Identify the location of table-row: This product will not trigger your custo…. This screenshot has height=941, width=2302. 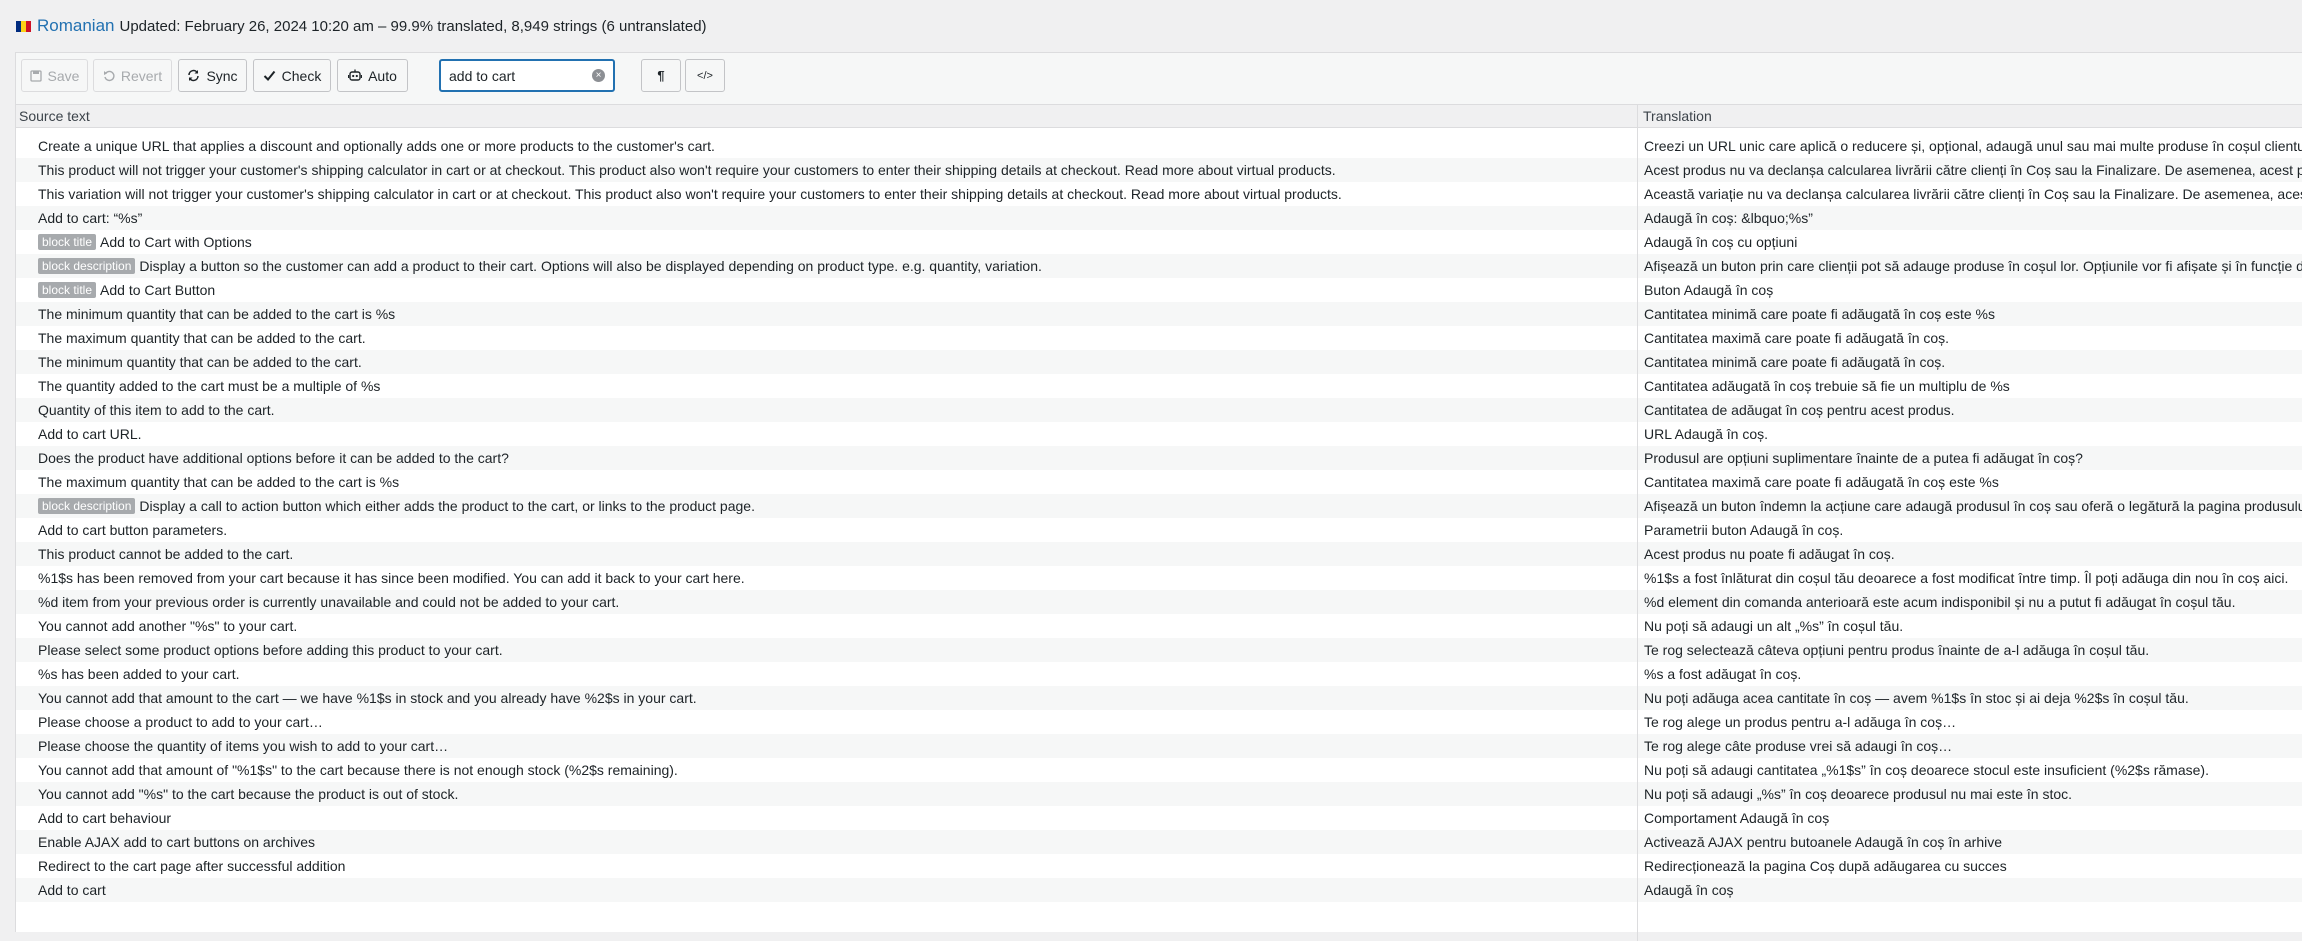
(1159, 170).